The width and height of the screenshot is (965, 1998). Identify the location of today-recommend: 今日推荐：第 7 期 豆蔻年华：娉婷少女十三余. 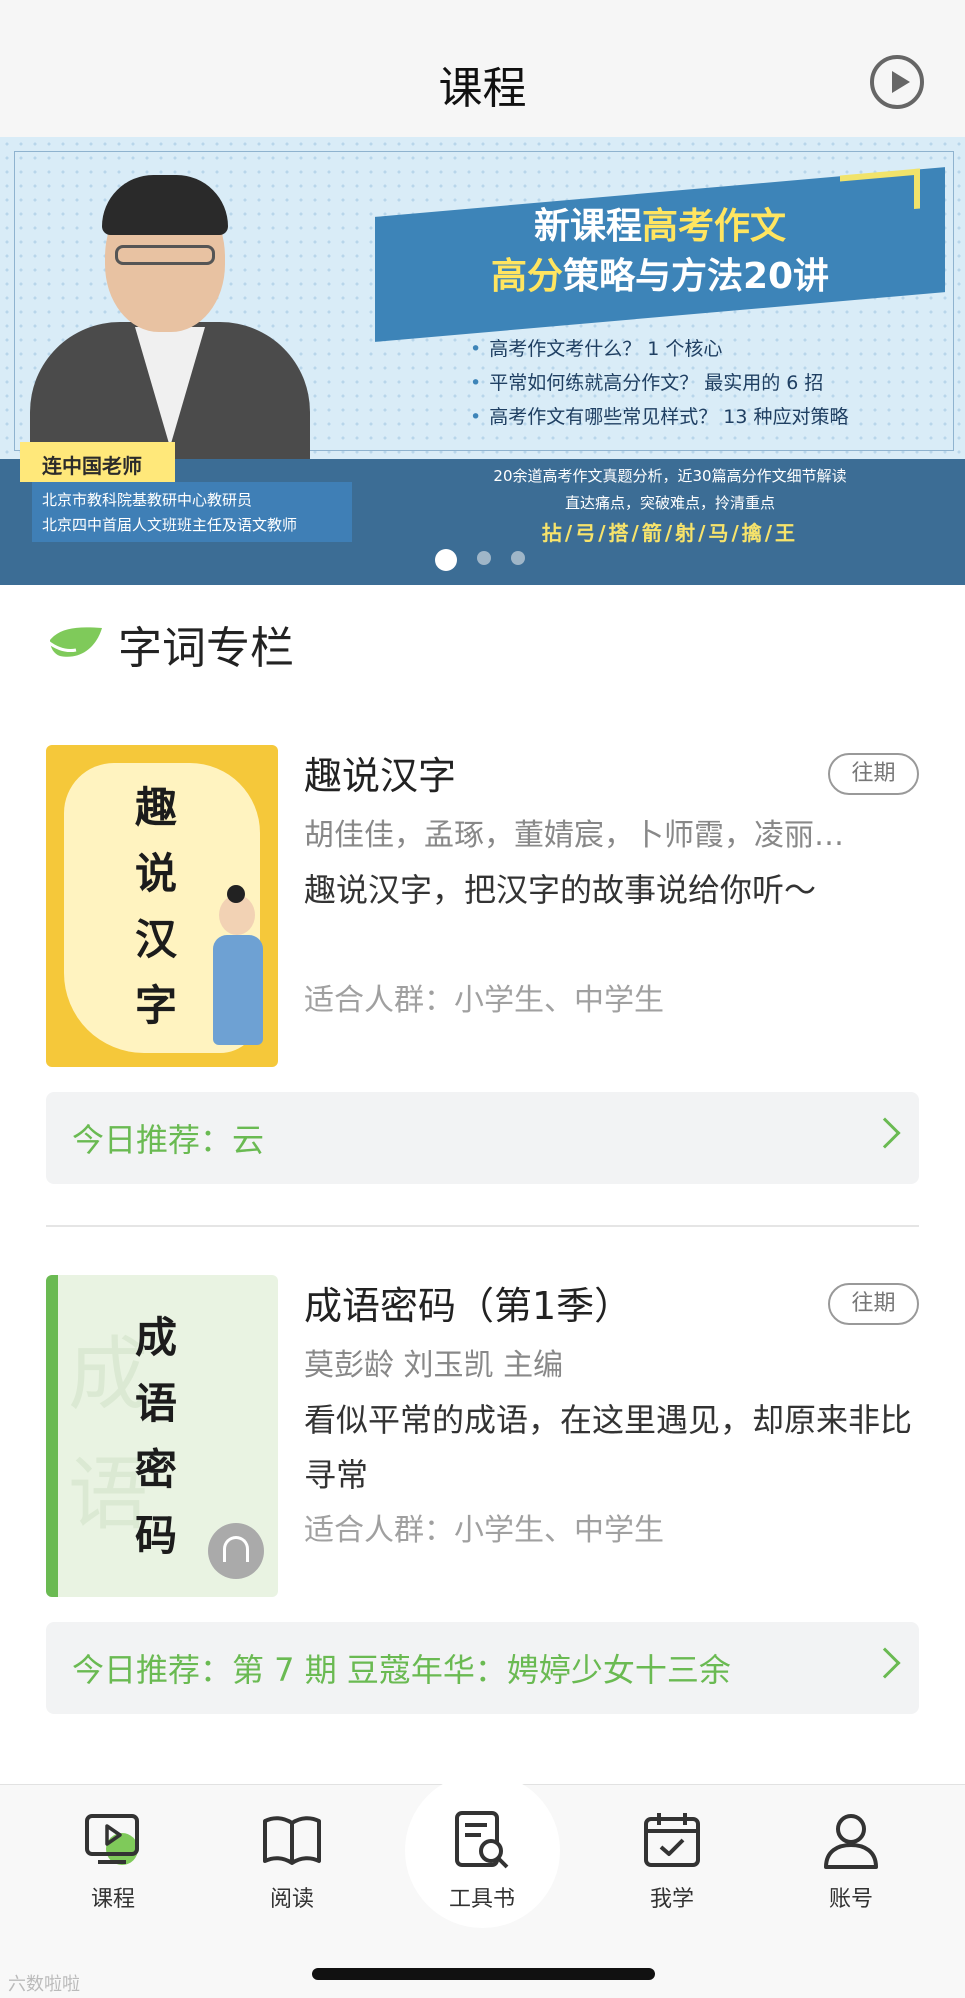
(482, 1668).